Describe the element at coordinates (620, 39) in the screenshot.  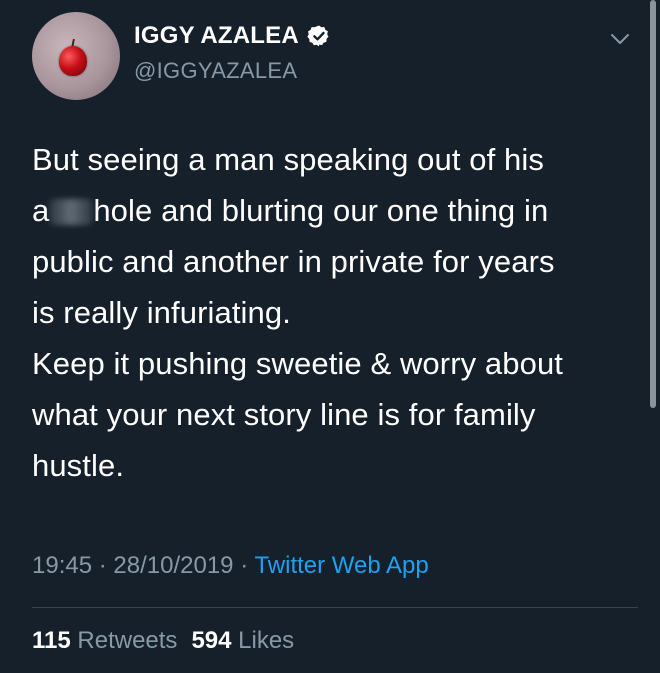
I see `chevron-down-icon` at that location.